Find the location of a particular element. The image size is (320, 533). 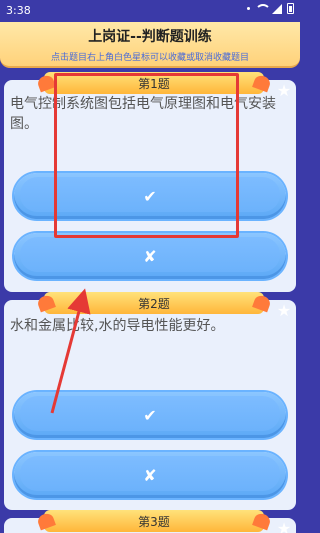

question-number: 第1题 is located at coordinates (154, 83).